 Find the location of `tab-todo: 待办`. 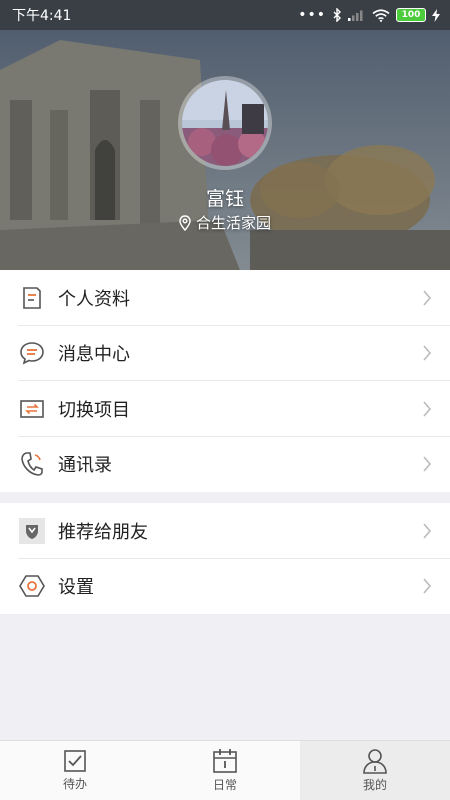

tab-todo: 待办 is located at coordinates (75, 770).